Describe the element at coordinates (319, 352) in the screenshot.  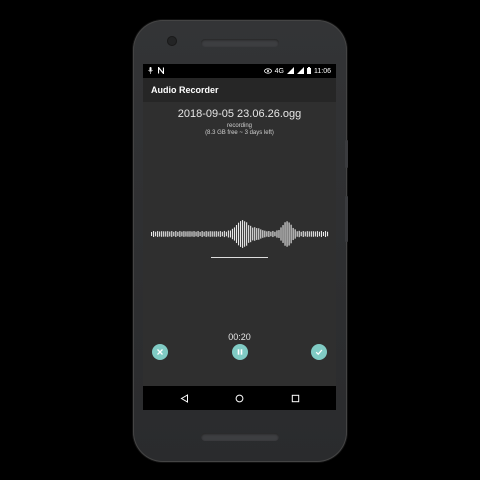
I see `done-button` at that location.